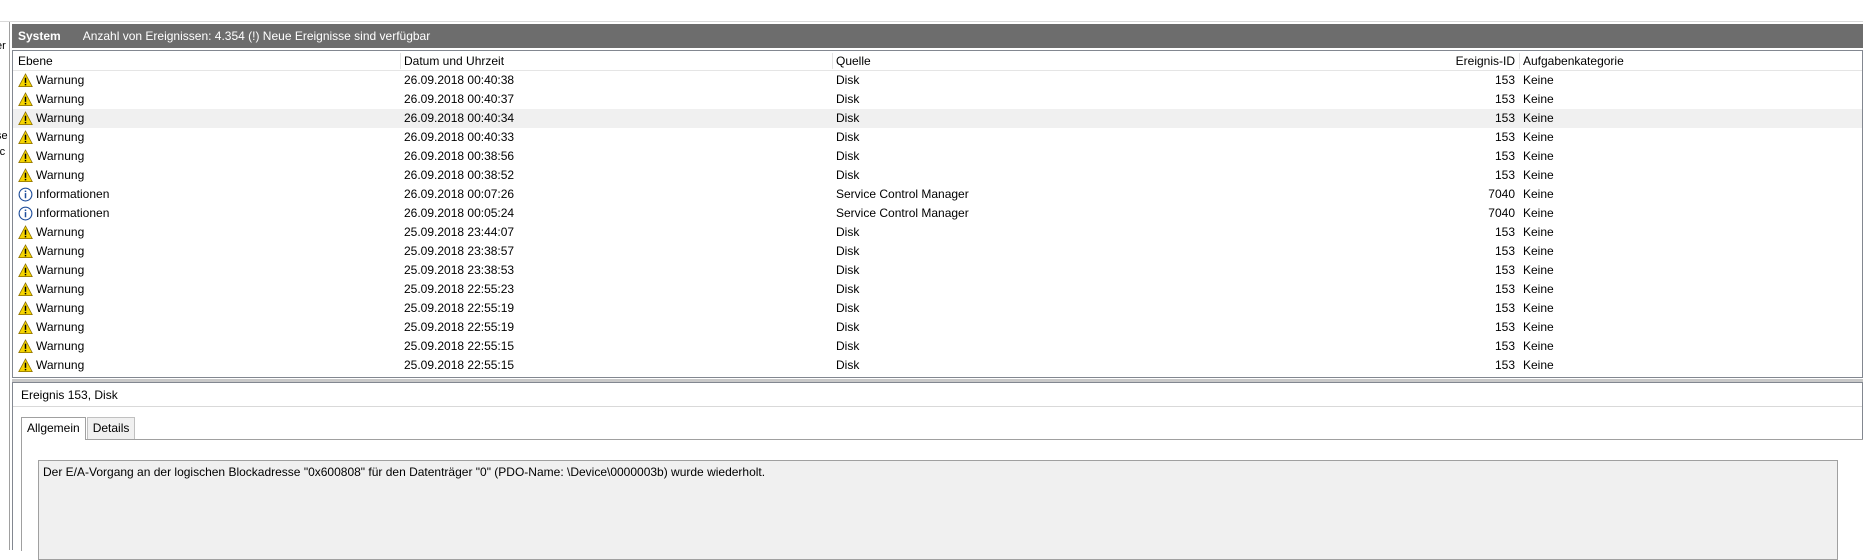 The height and width of the screenshot is (560, 1863). Describe the element at coordinates (3, 46) in the screenshot. I see `left-panel-fragment: er` at that location.